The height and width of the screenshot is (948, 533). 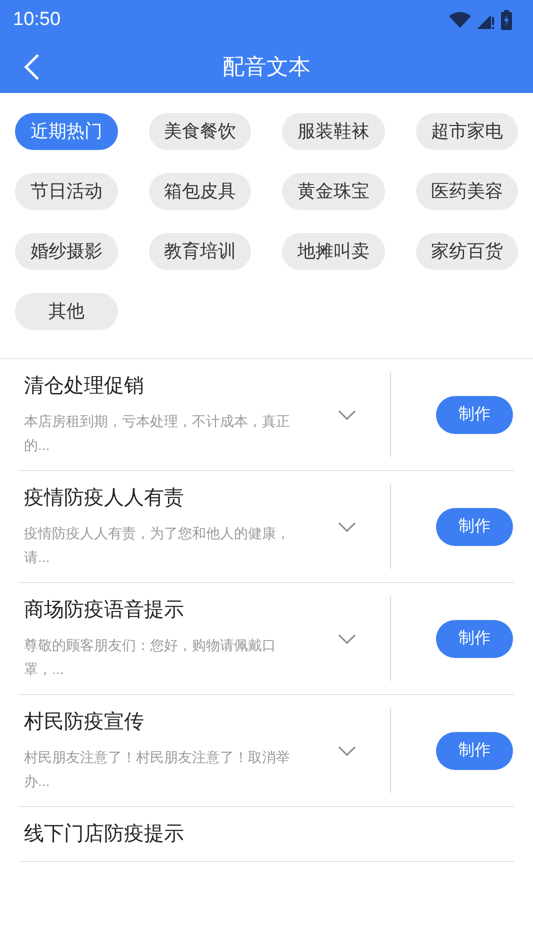 What do you see at coordinates (266, 67) in the screenshot?
I see `page-title: 配音文本` at bounding box center [266, 67].